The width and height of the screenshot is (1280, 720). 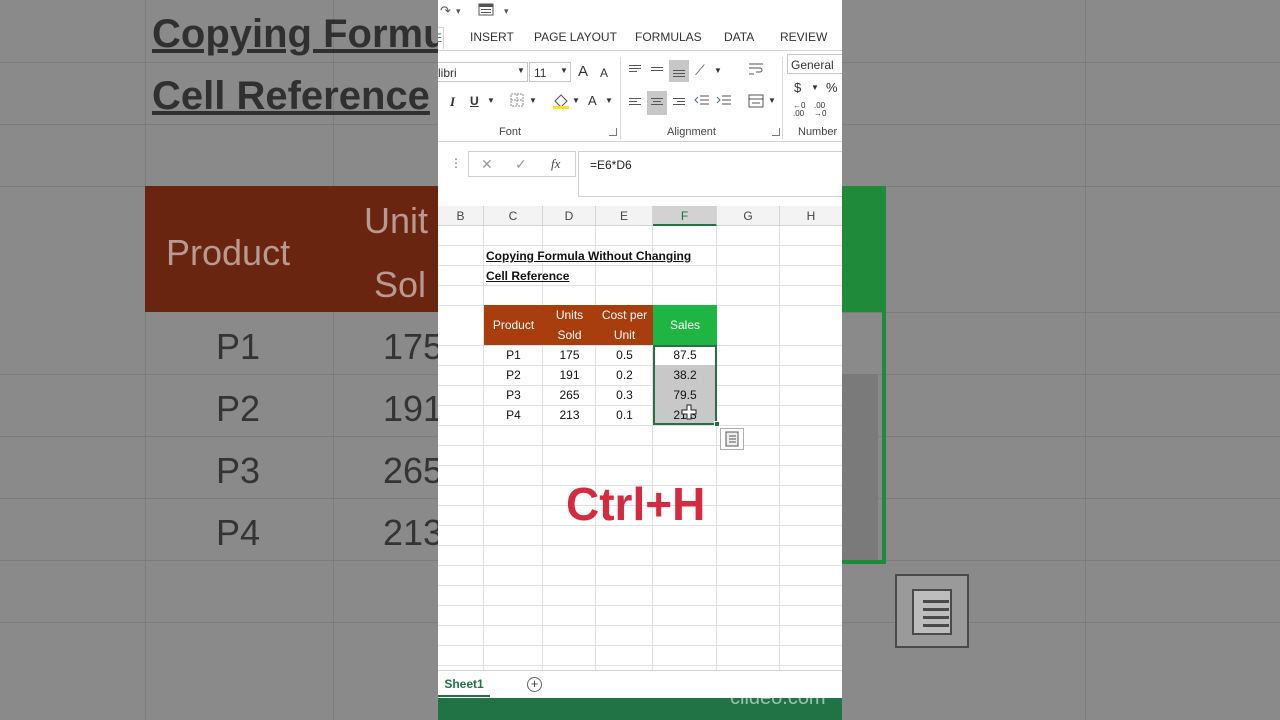 What do you see at coordinates (820, 110) in the screenshot?
I see `decrease-decimal-icon: .00 →0` at bounding box center [820, 110].